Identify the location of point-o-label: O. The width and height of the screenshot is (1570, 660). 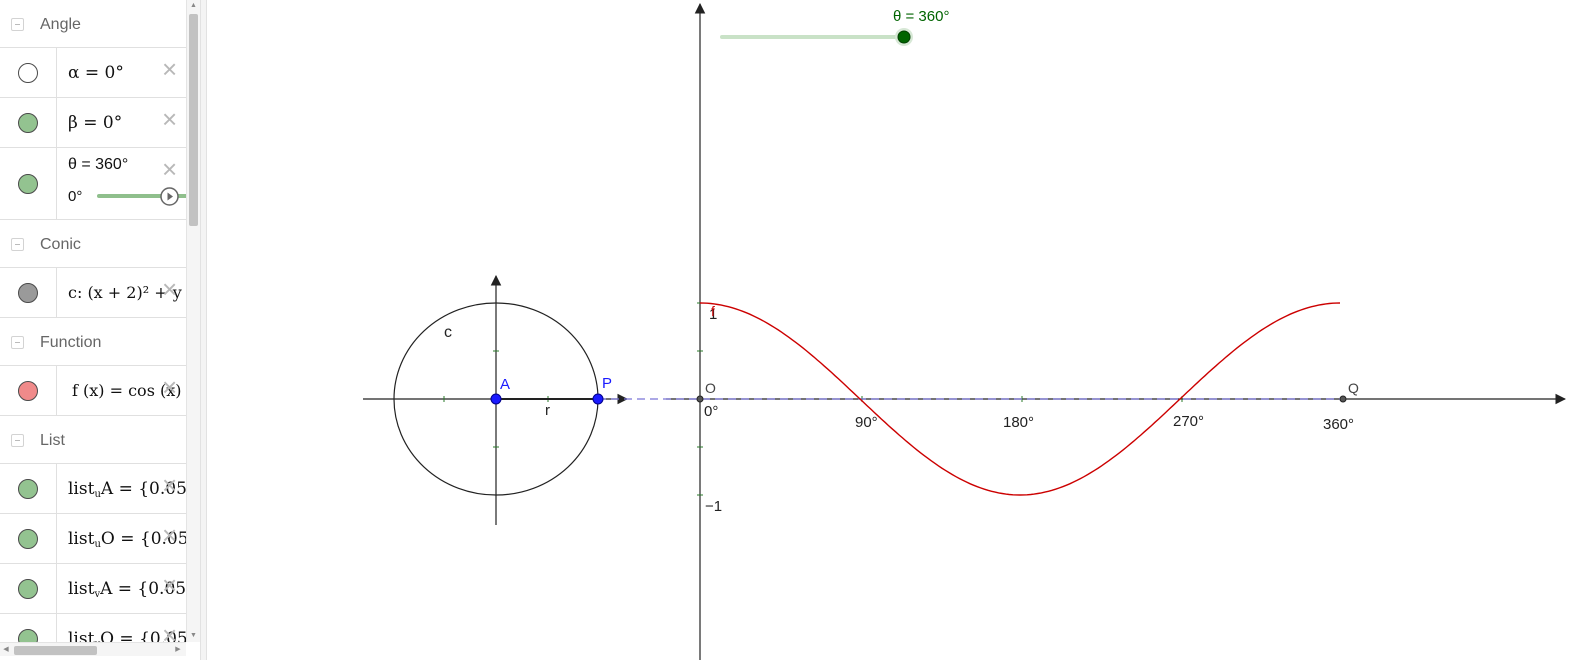
(710, 388).